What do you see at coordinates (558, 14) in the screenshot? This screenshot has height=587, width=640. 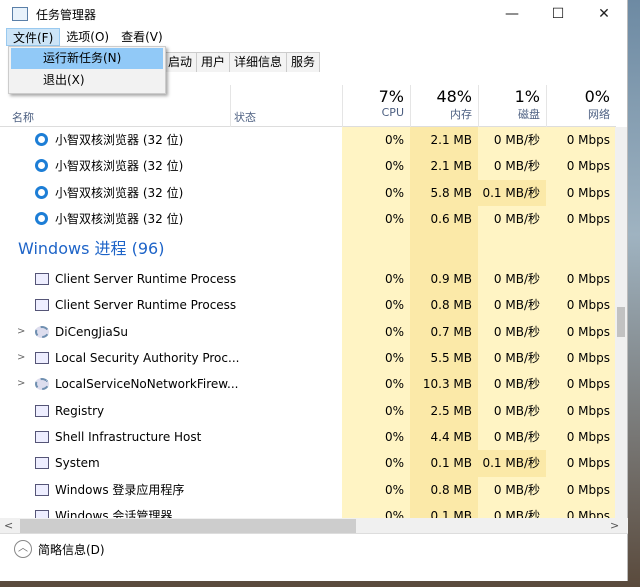 I see `maximize-button: ☐` at bounding box center [558, 14].